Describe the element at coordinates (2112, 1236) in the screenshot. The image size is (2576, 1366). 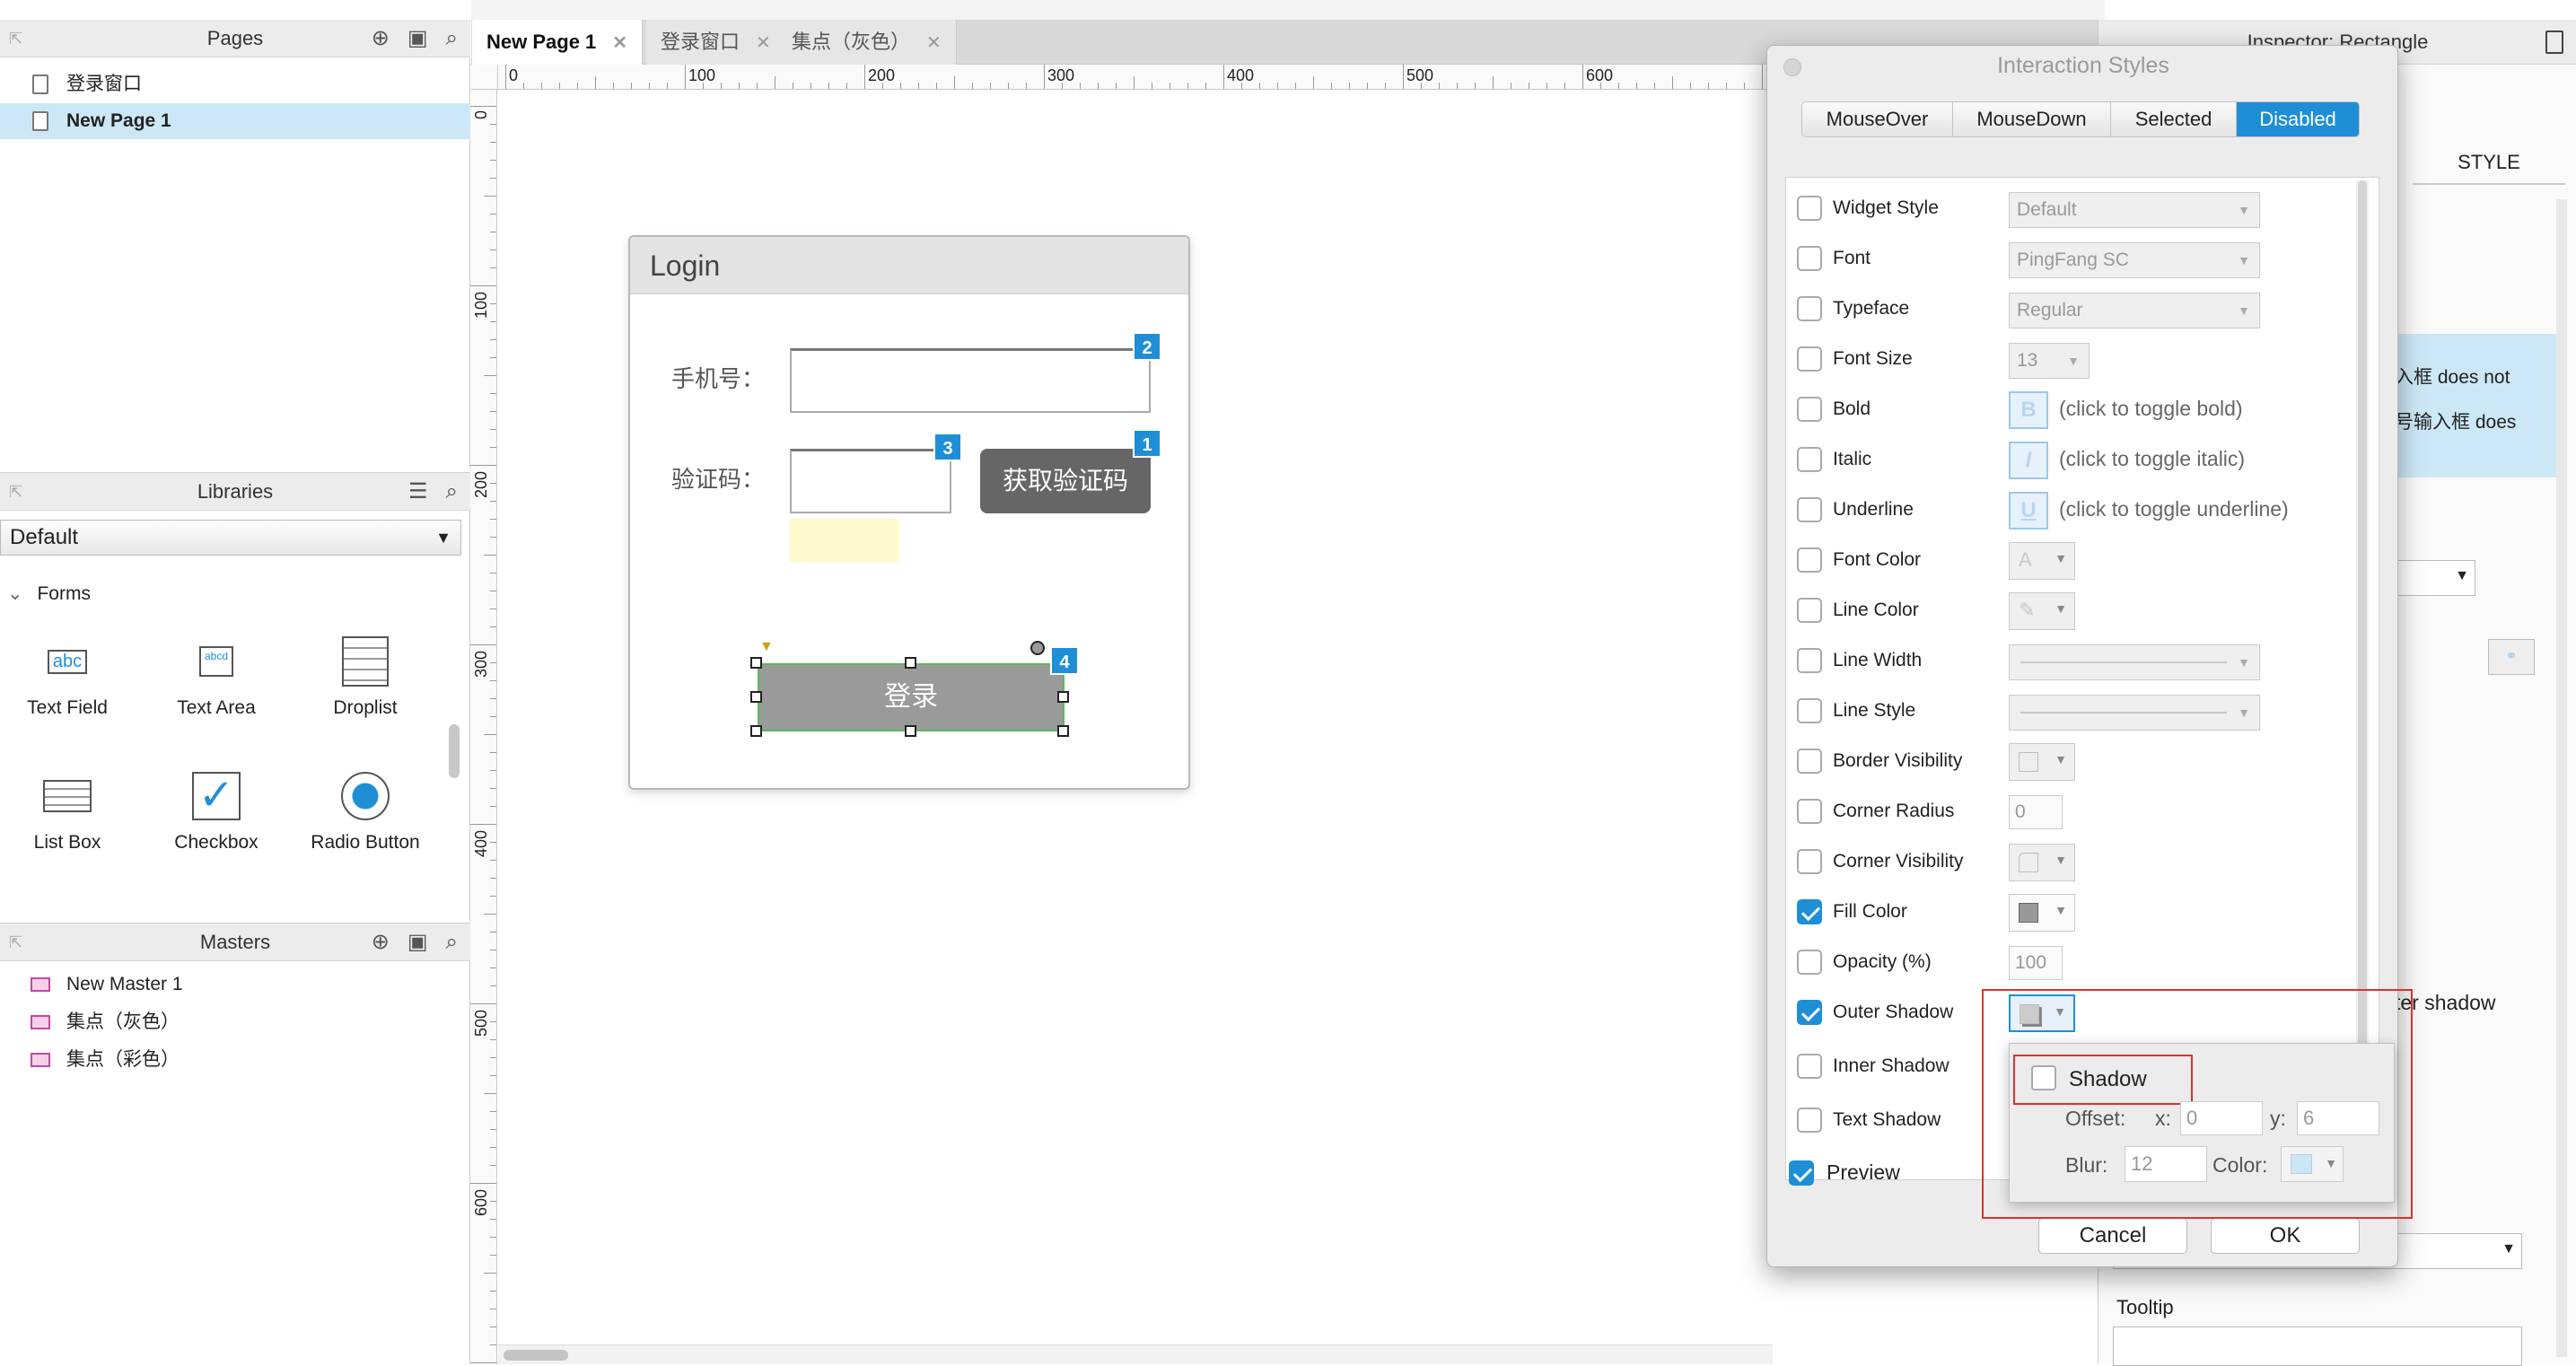
I see `cancel-button: Cancel` at that location.